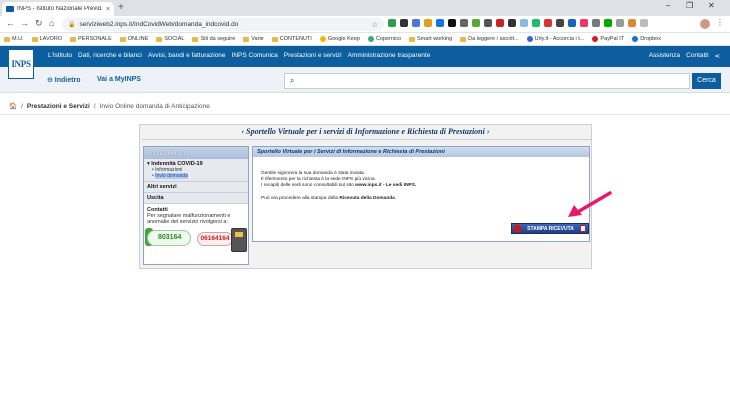 This screenshot has width=730, height=411. What do you see at coordinates (46, 39) in the screenshot?
I see `bookmark-item: LAVORO` at bounding box center [46, 39].